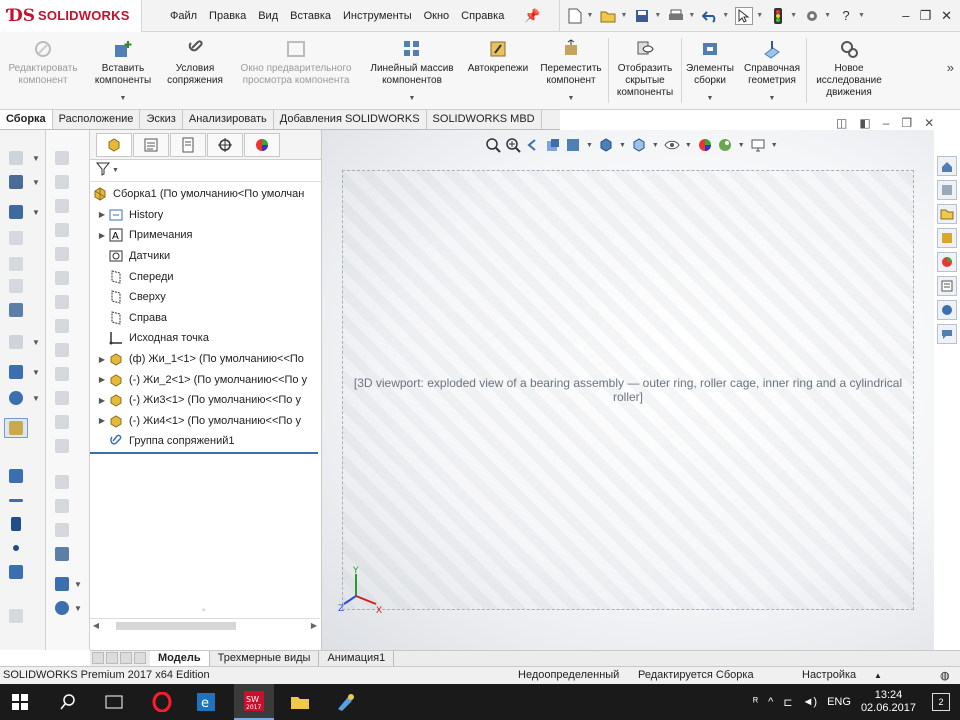  I want to click on linear-pattern-button: Линейный массив компонентов ▼, so click(412, 70).